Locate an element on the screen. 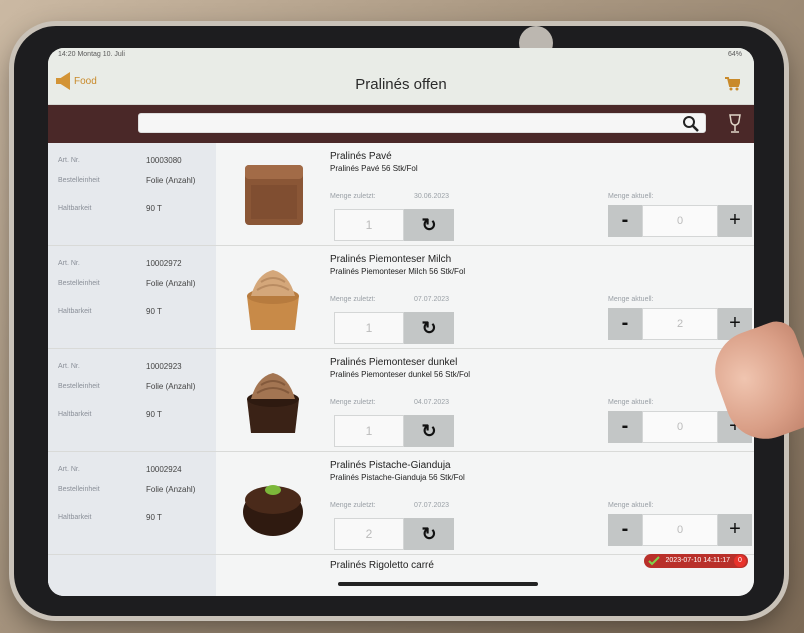 This screenshot has width=804, height=633. last-order-date: 04.07.2023 is located at coordinates (432, 402).